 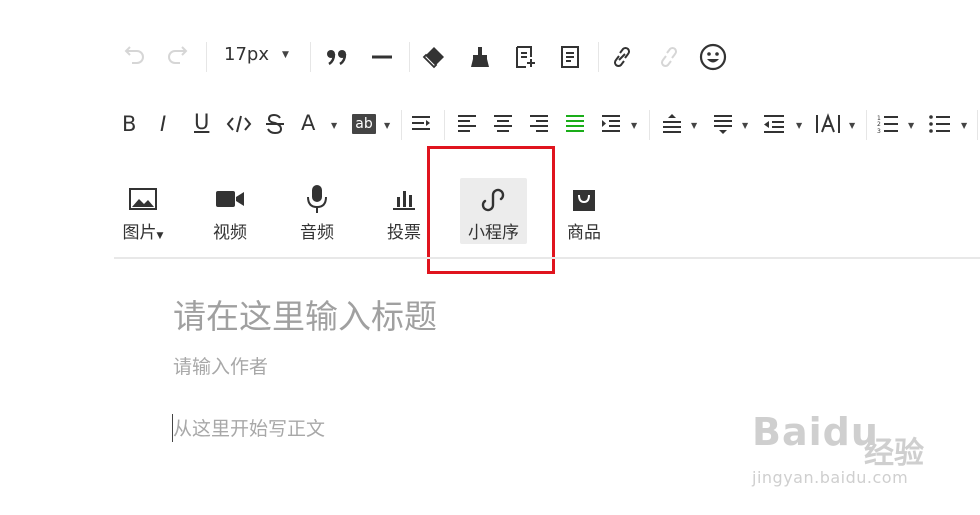 What do you see at coordinates (163, 124) in the screenshot?
I see `italic-button: I` at bounding box center [163, 124].